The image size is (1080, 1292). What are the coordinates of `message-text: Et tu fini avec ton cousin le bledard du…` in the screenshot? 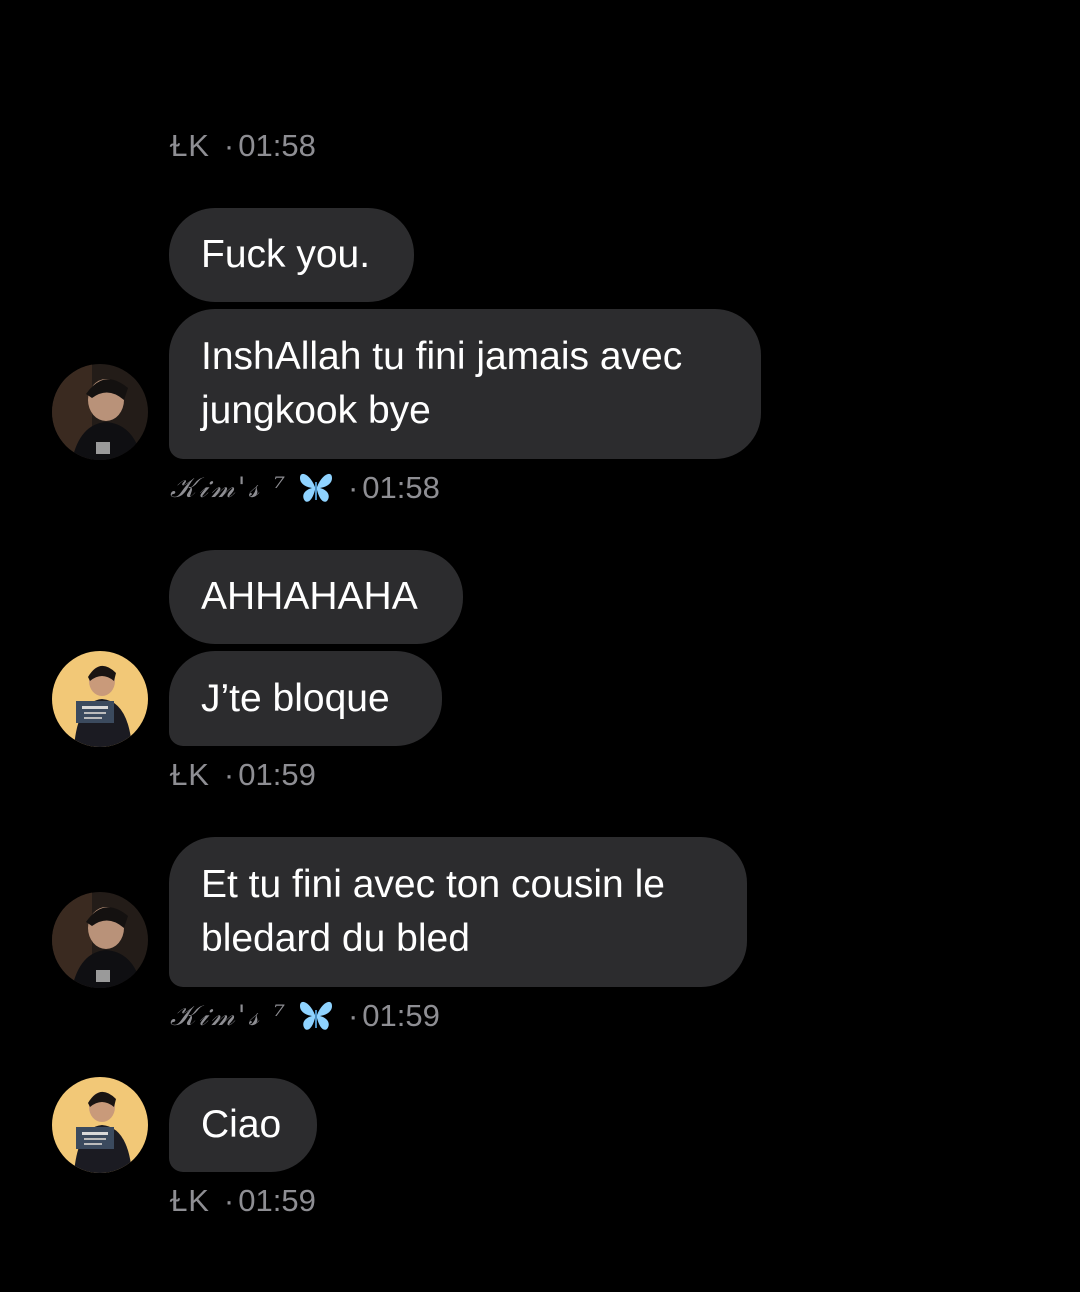 It's located at (433, 911).